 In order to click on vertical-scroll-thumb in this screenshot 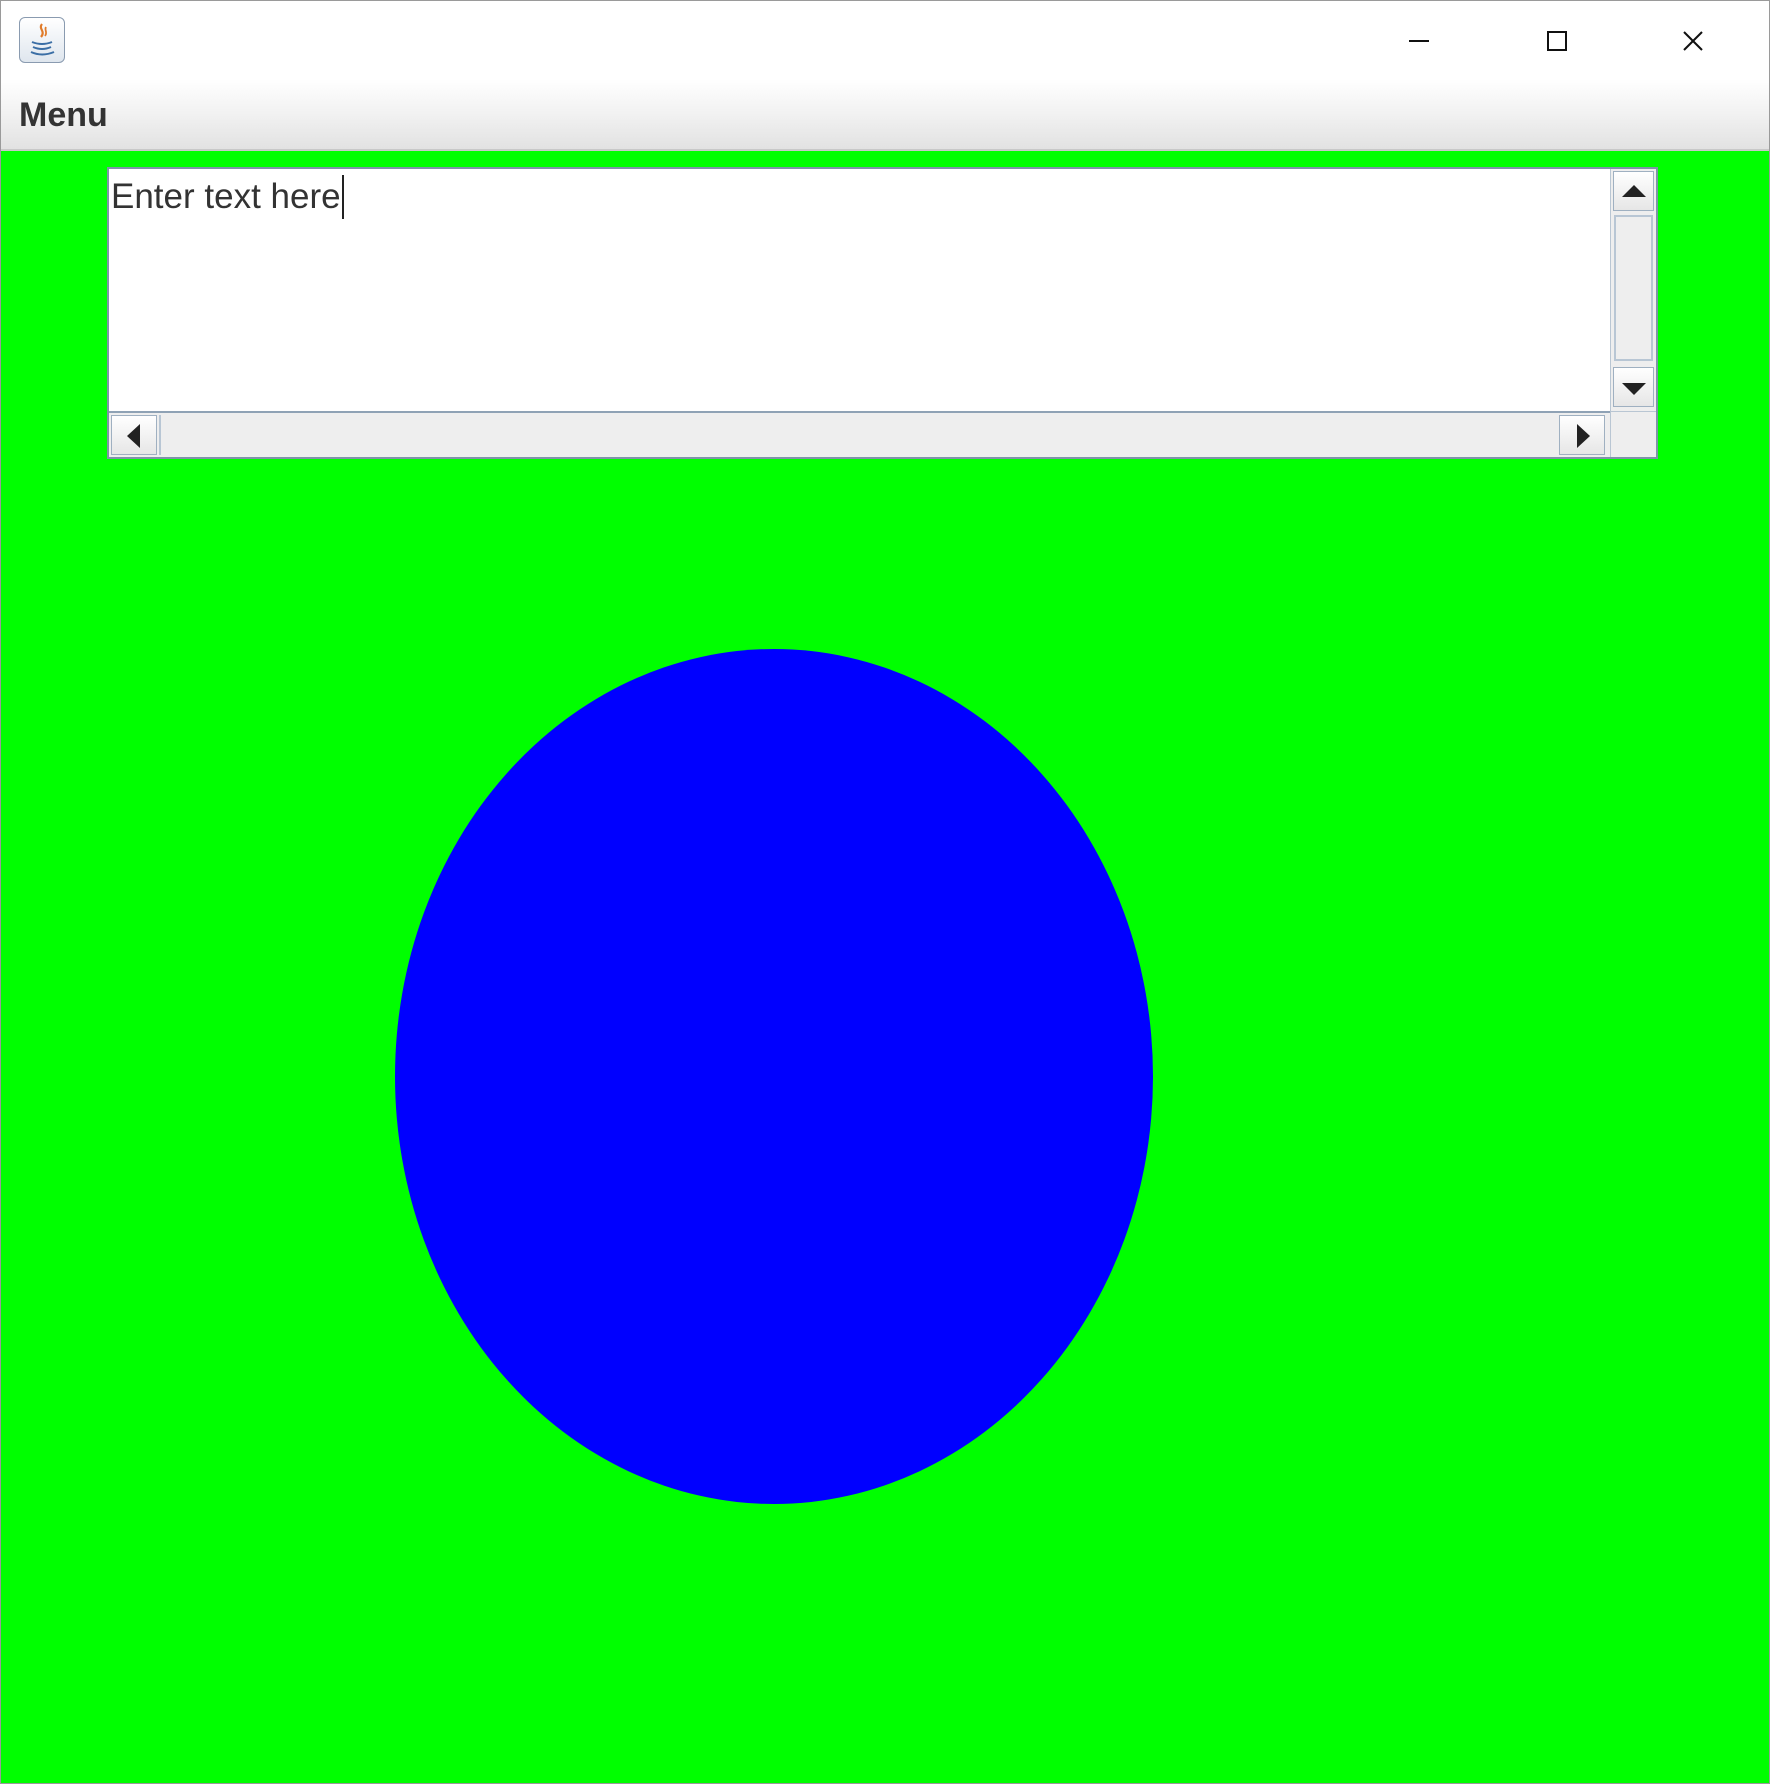, I will do `click(1633, 288)`.